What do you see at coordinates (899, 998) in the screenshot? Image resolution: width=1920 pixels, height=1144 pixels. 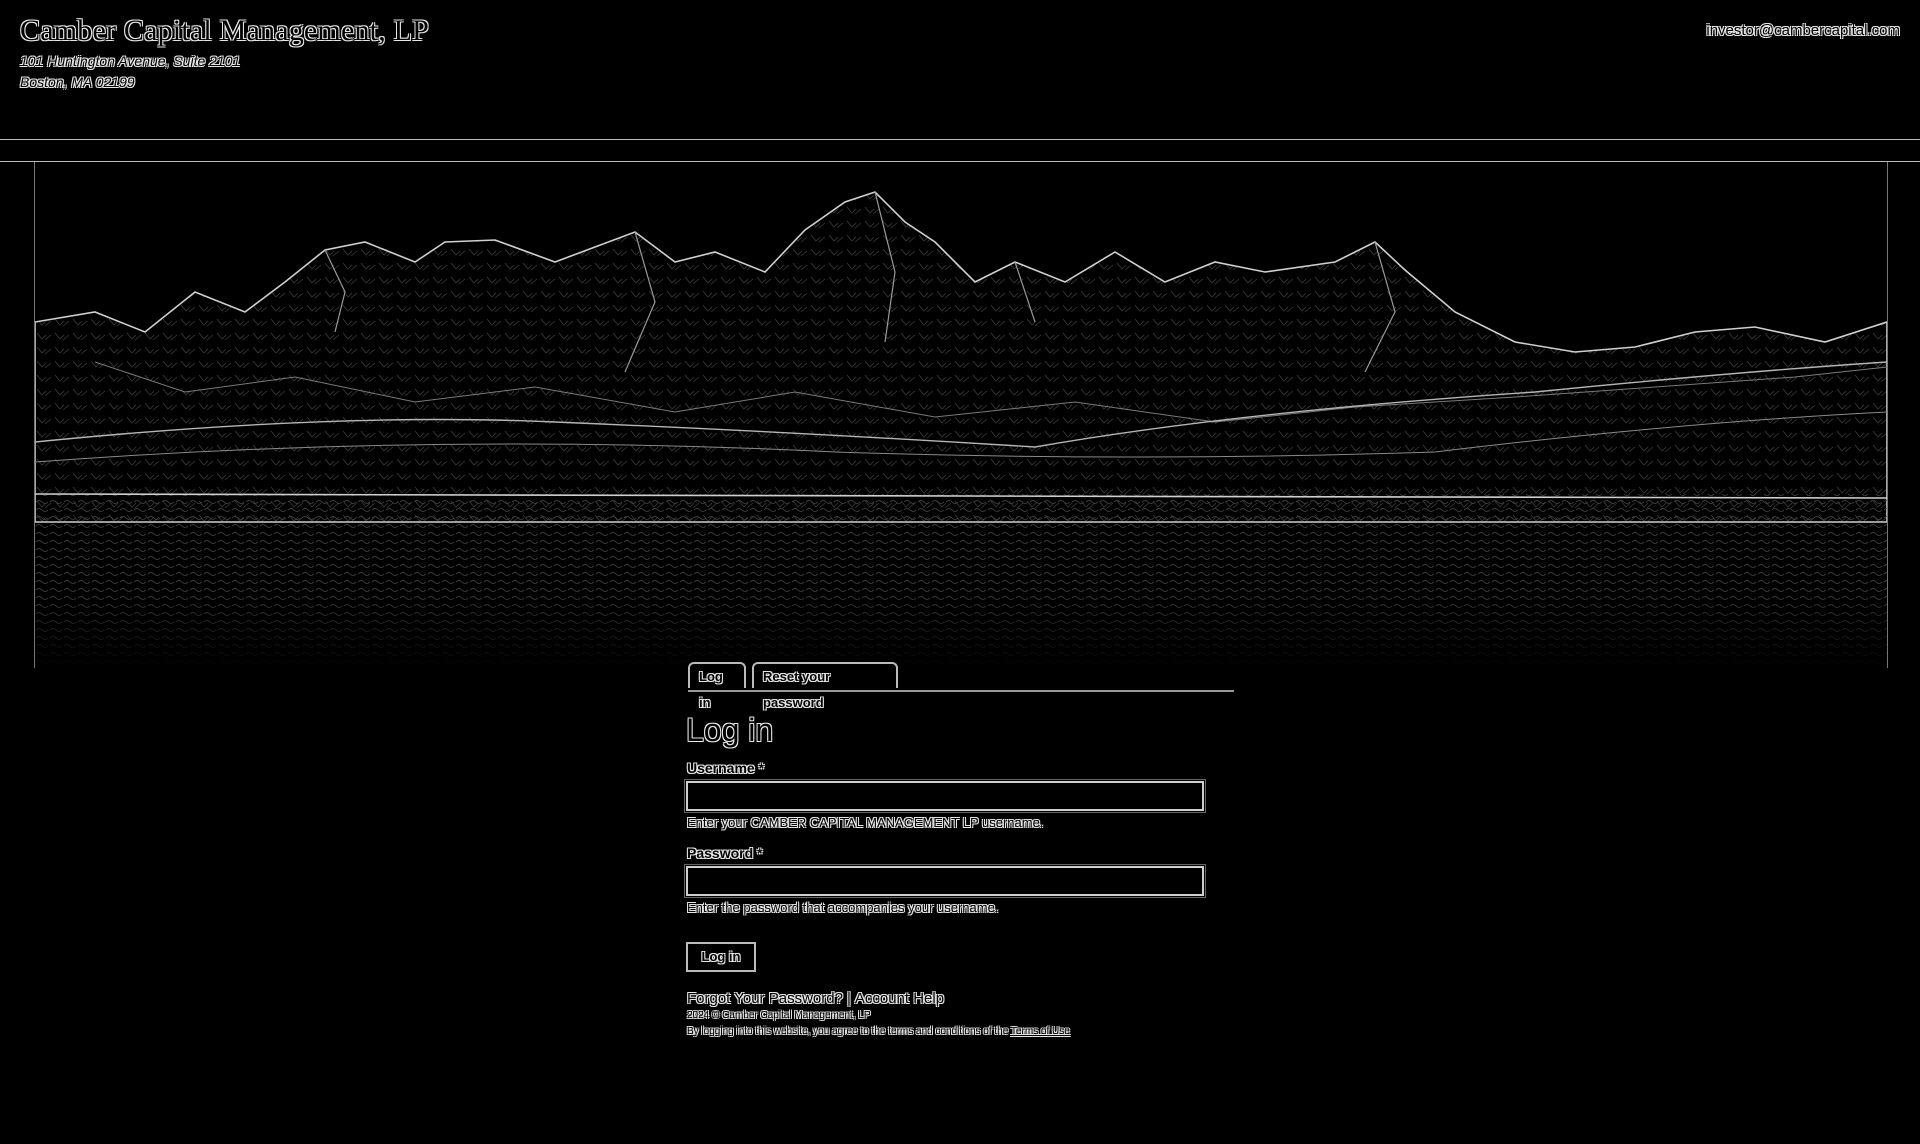 I see `account-help-link: Account Help` at bounding box center [899, 998].